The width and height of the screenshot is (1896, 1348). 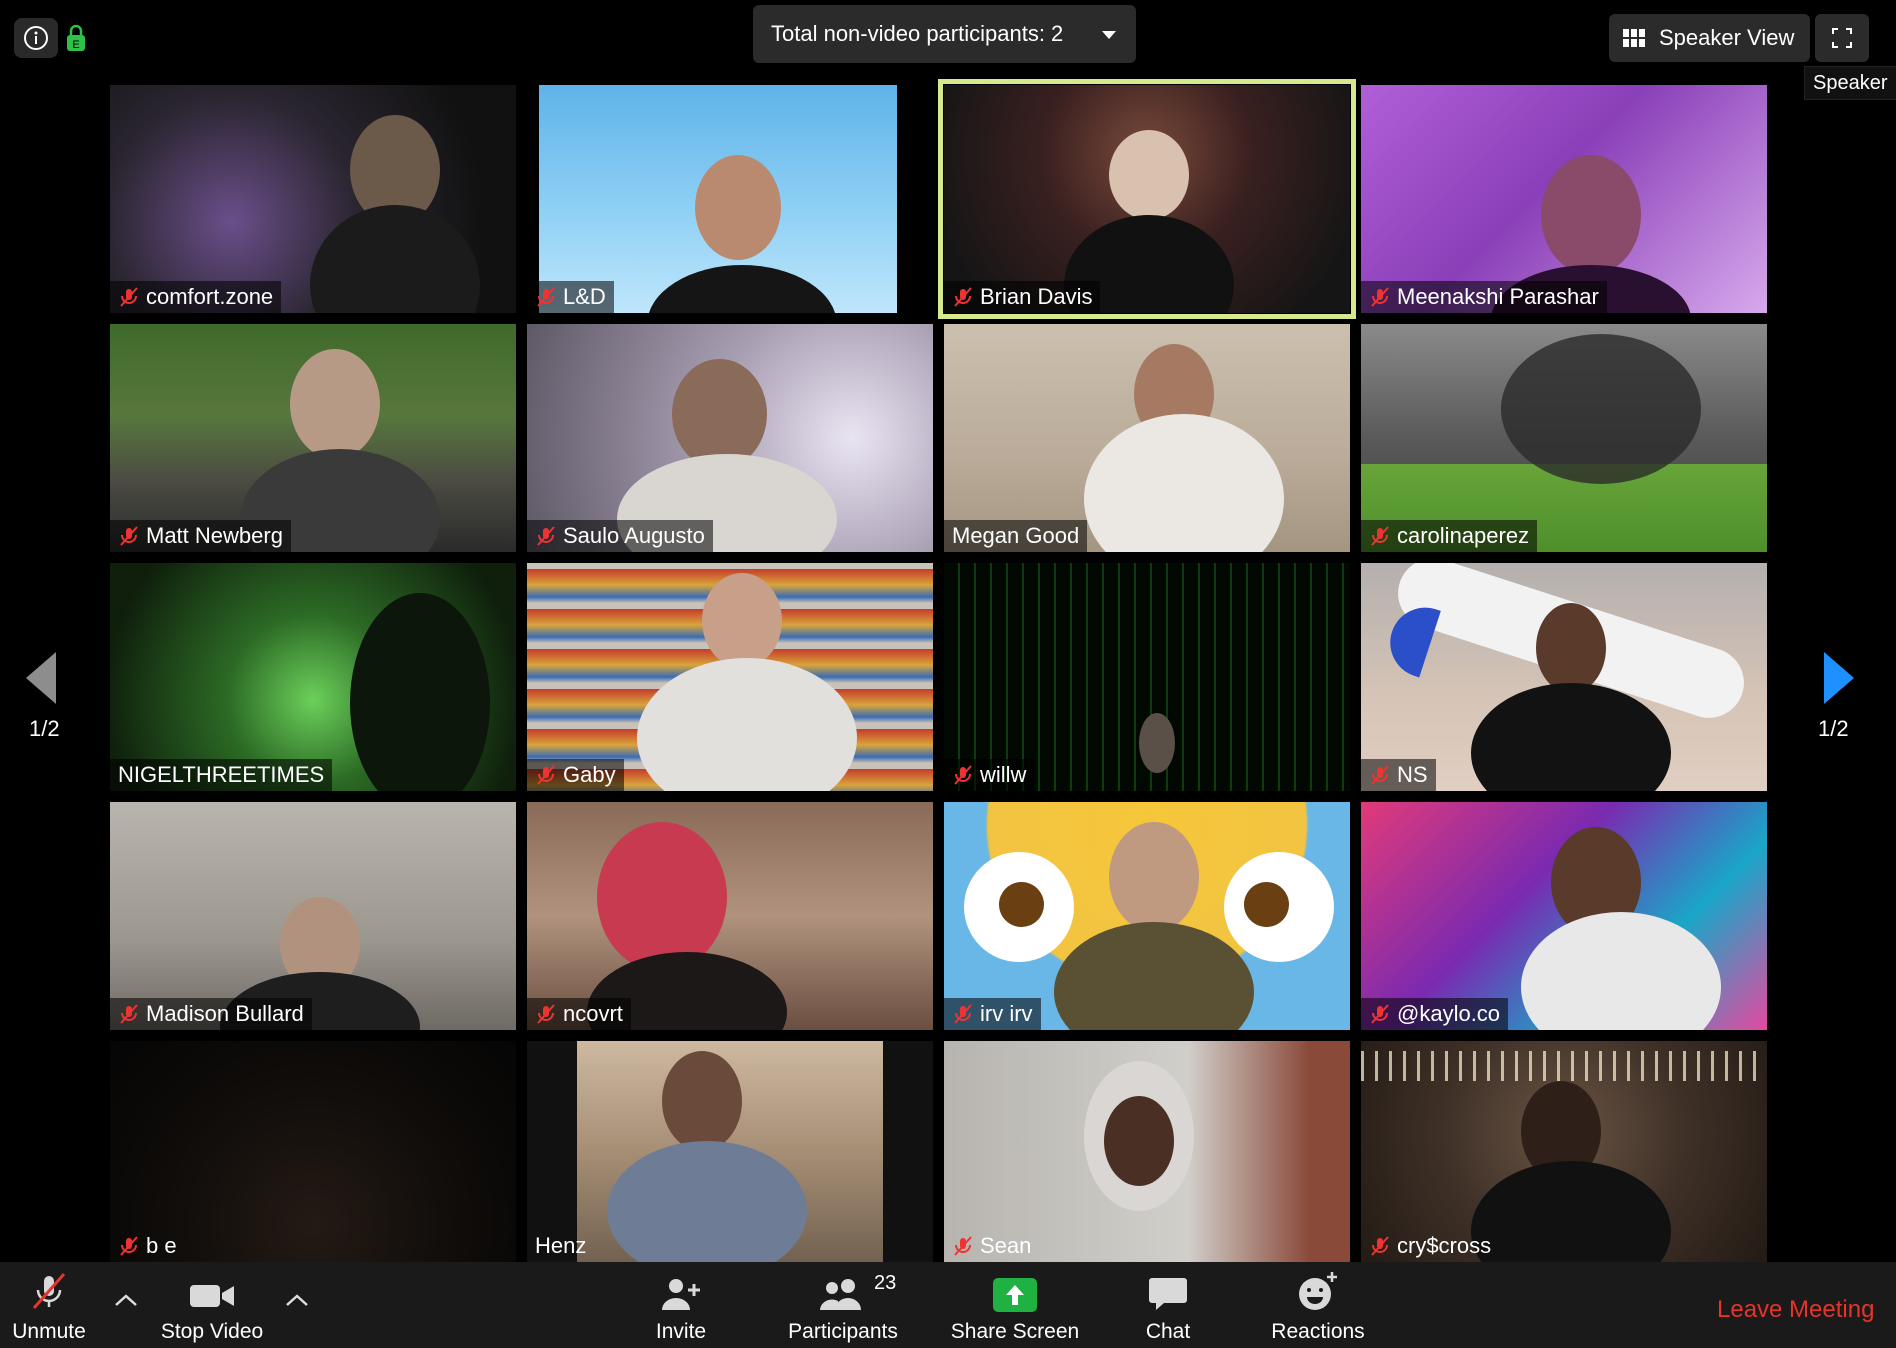 What do you see at coordinates (1449, 536) in the screenshot?
I see `participant-name-tag: carolinaperez` at bounding box center [1449, 536].